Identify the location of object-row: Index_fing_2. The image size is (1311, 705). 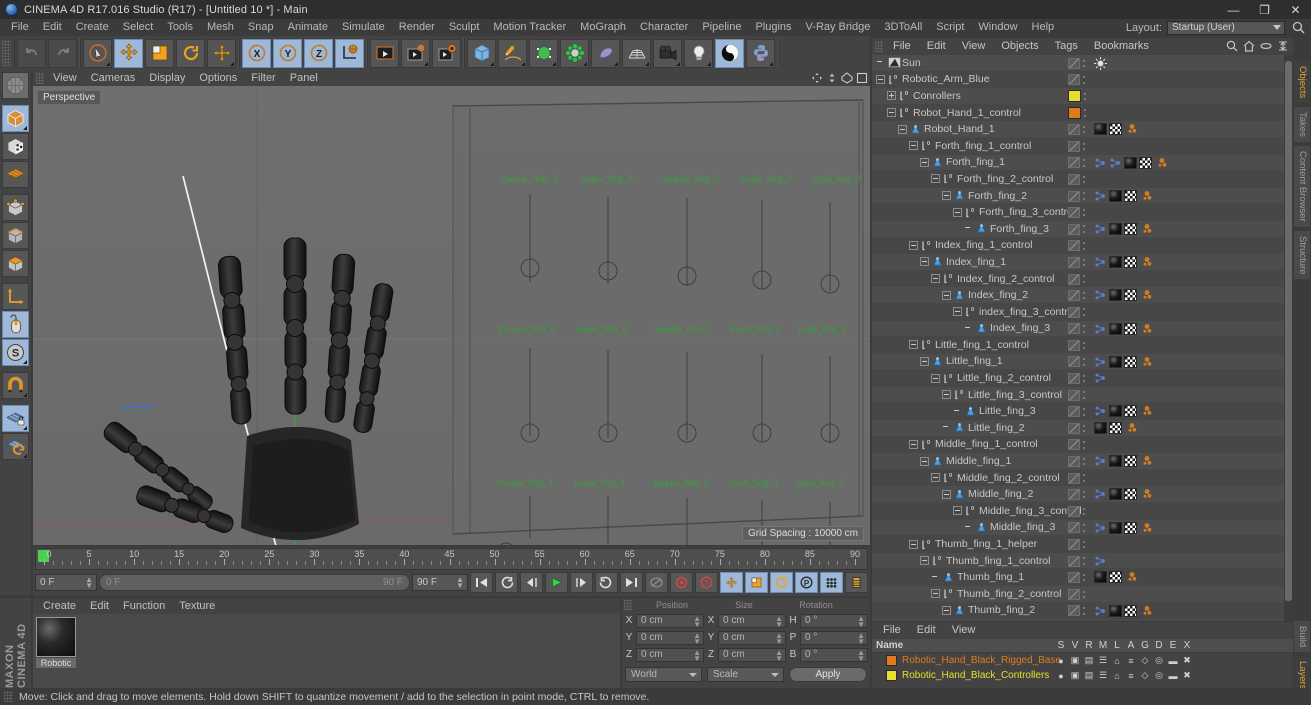
(1082, 295).